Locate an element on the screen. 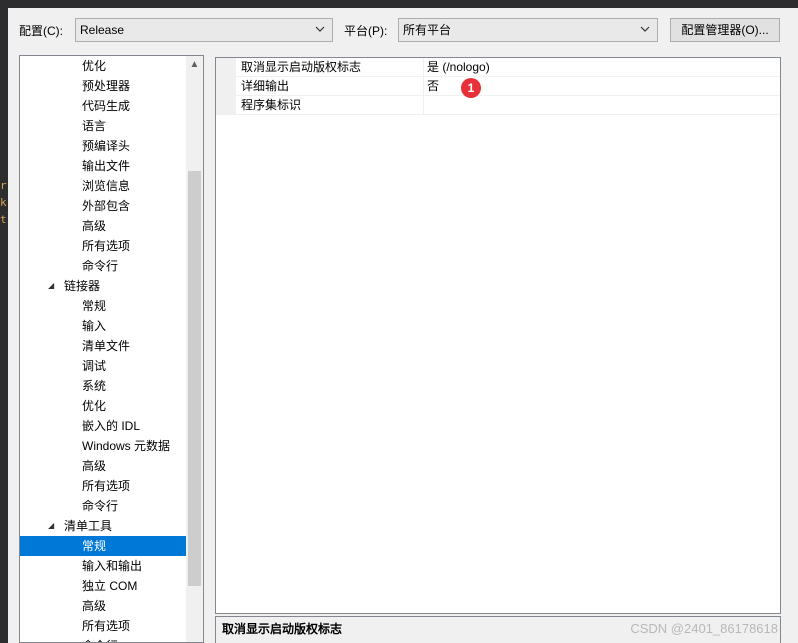 The width and height of the screenshot is (798, 643). tree-item: 系统 is located at coordinates (103, 386).